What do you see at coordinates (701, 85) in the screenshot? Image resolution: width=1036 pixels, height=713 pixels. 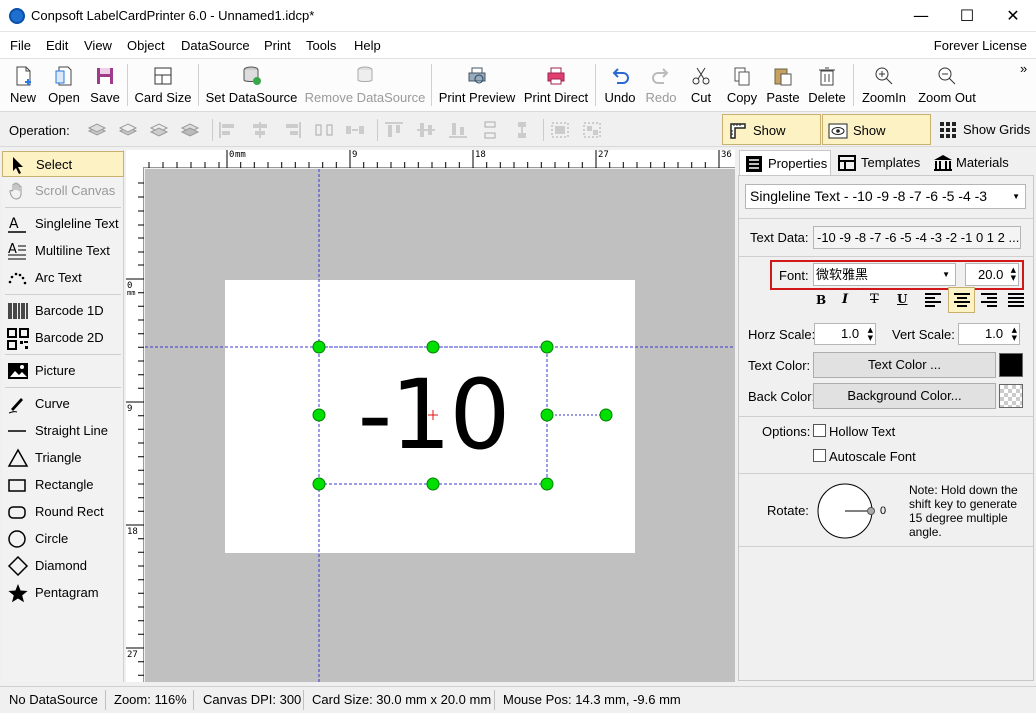 I see `cut-button: Cut` at bounding box center [701, 85].